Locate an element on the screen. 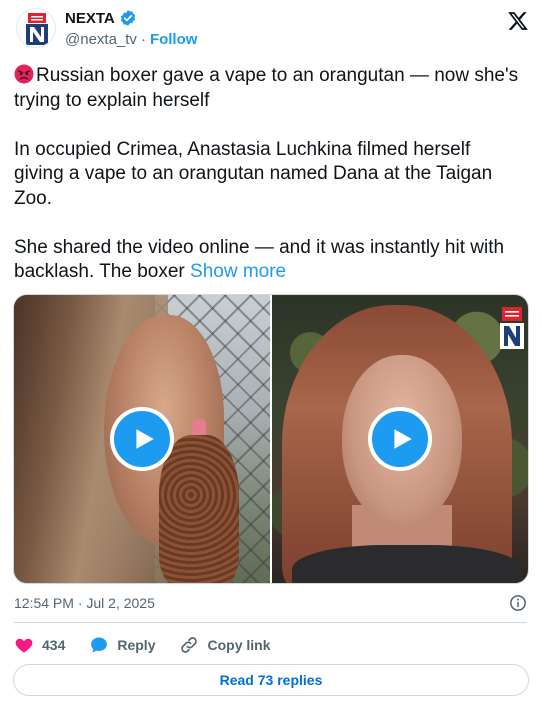  nexta-logo-icon is located at coordinates (36, 28).